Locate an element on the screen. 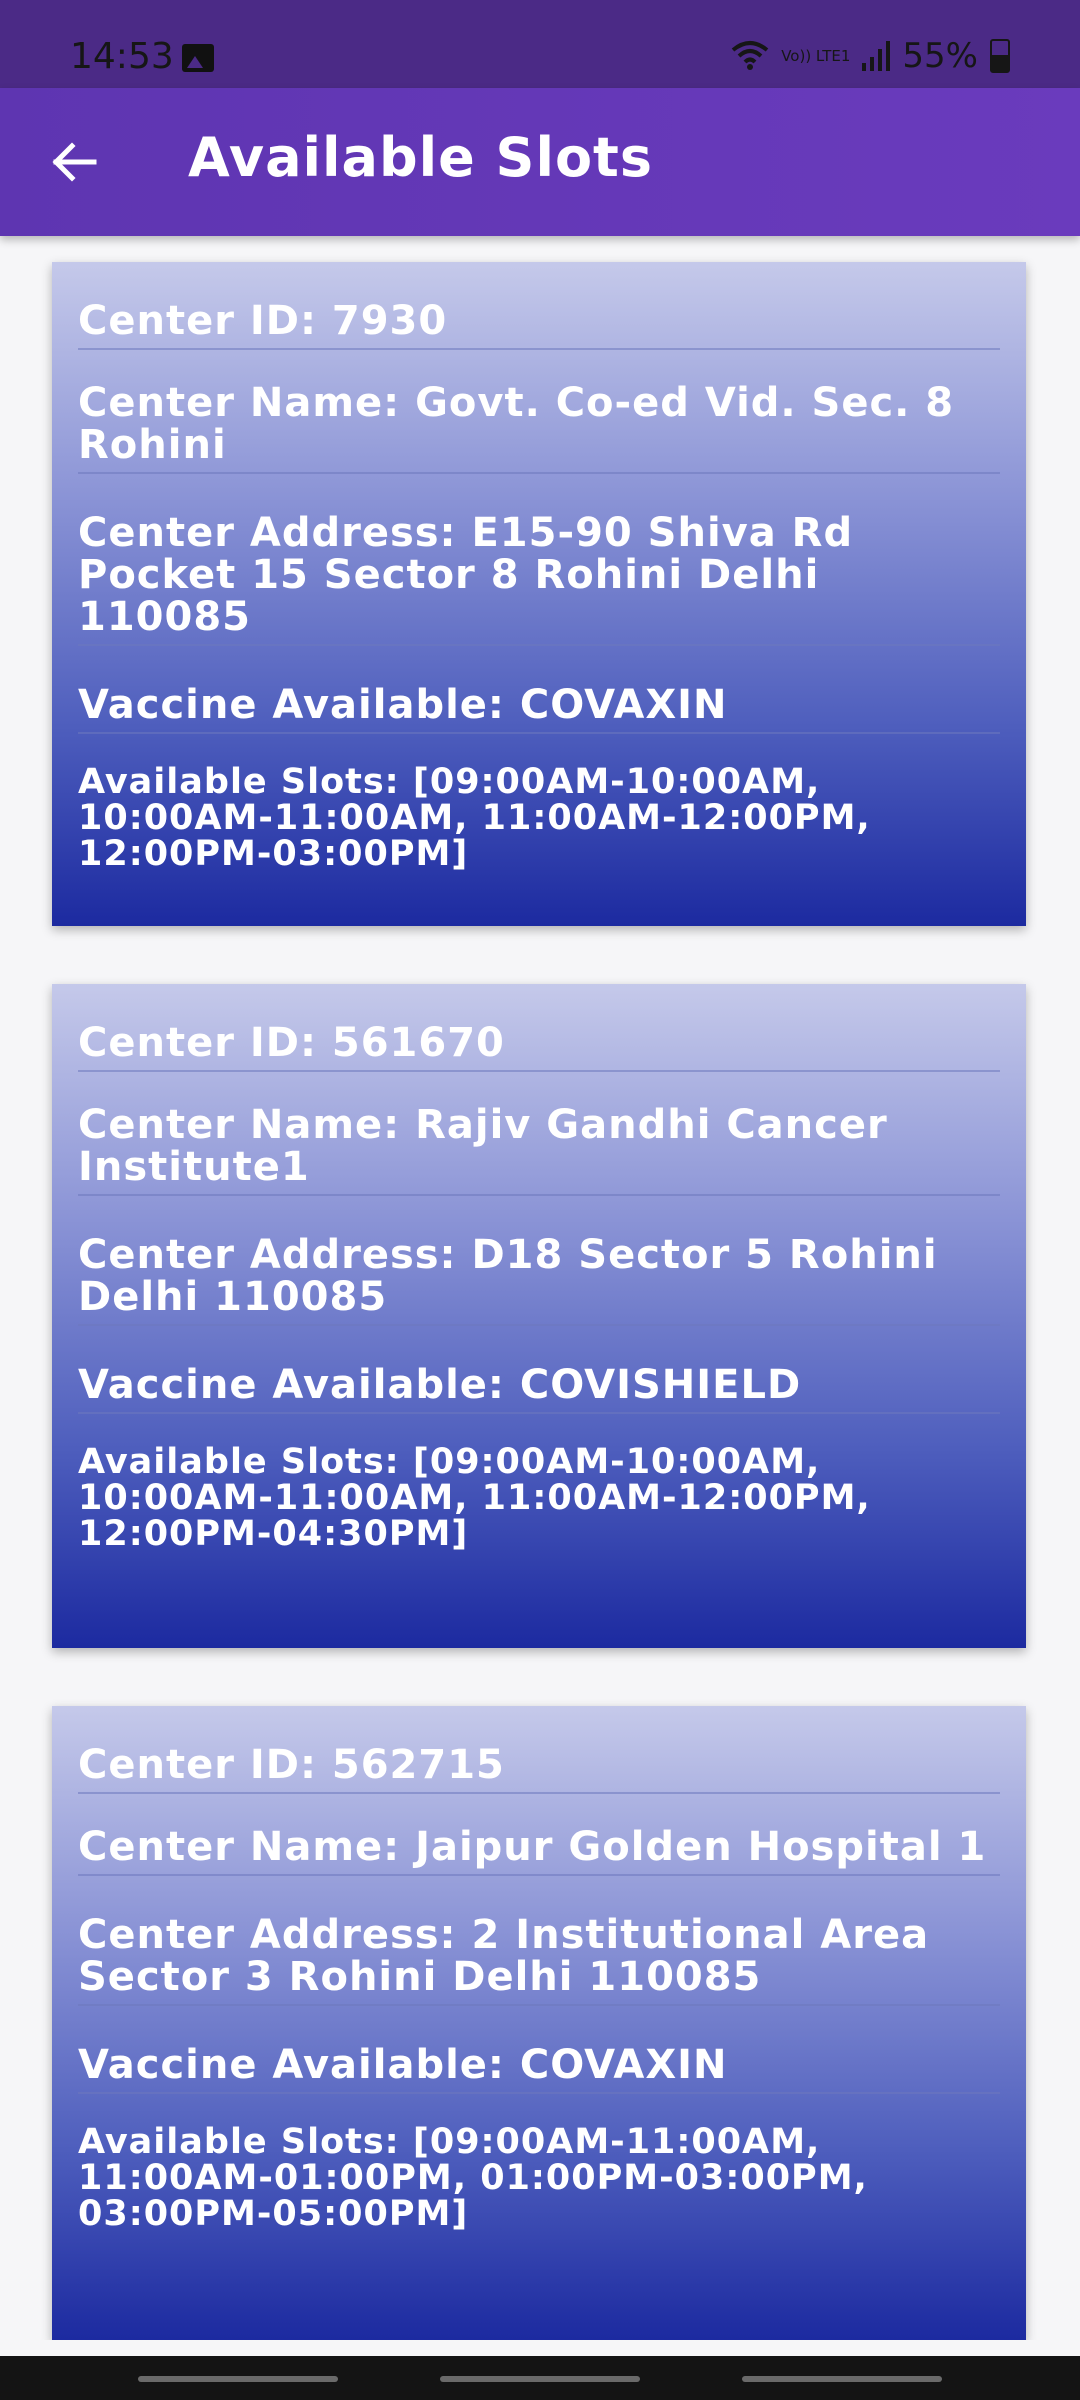  status-time: 14:53 is located at coordinates (122, 56).